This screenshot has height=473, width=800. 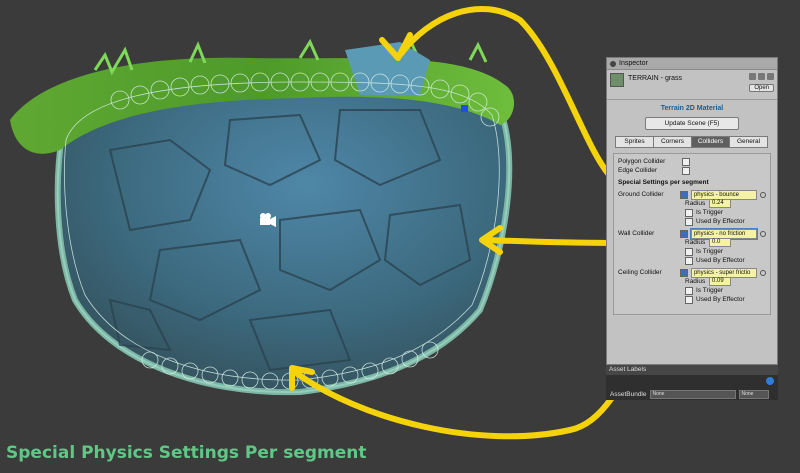 What do you see at coordinates (689, 212) in the screenshot?
I see `ground-trigger-checkbox` at bounding box center [689, 212].